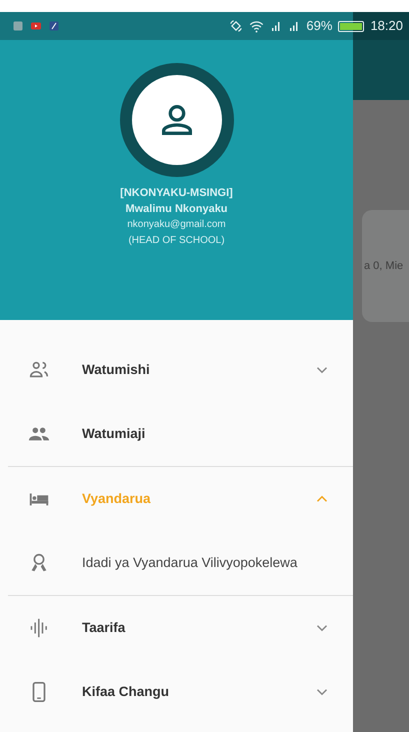 The image size is (409, 732). Describe the element at coordinates (319, 26) in the screenshot. I see `battery-percentage: 69%` at that location.